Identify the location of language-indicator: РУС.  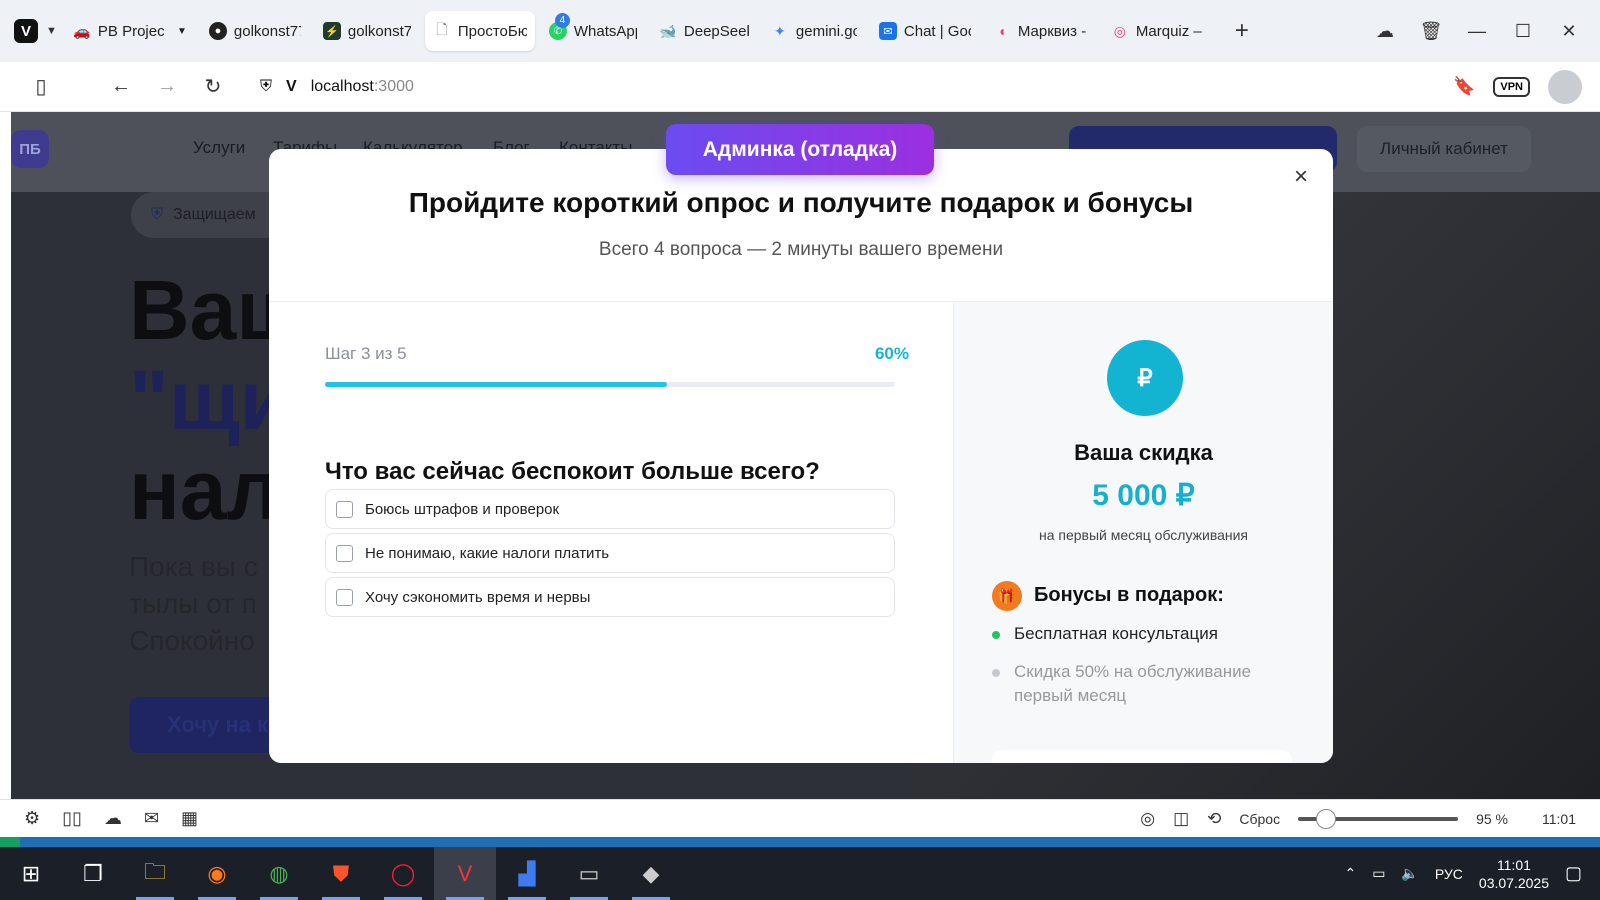
(1449, 874).